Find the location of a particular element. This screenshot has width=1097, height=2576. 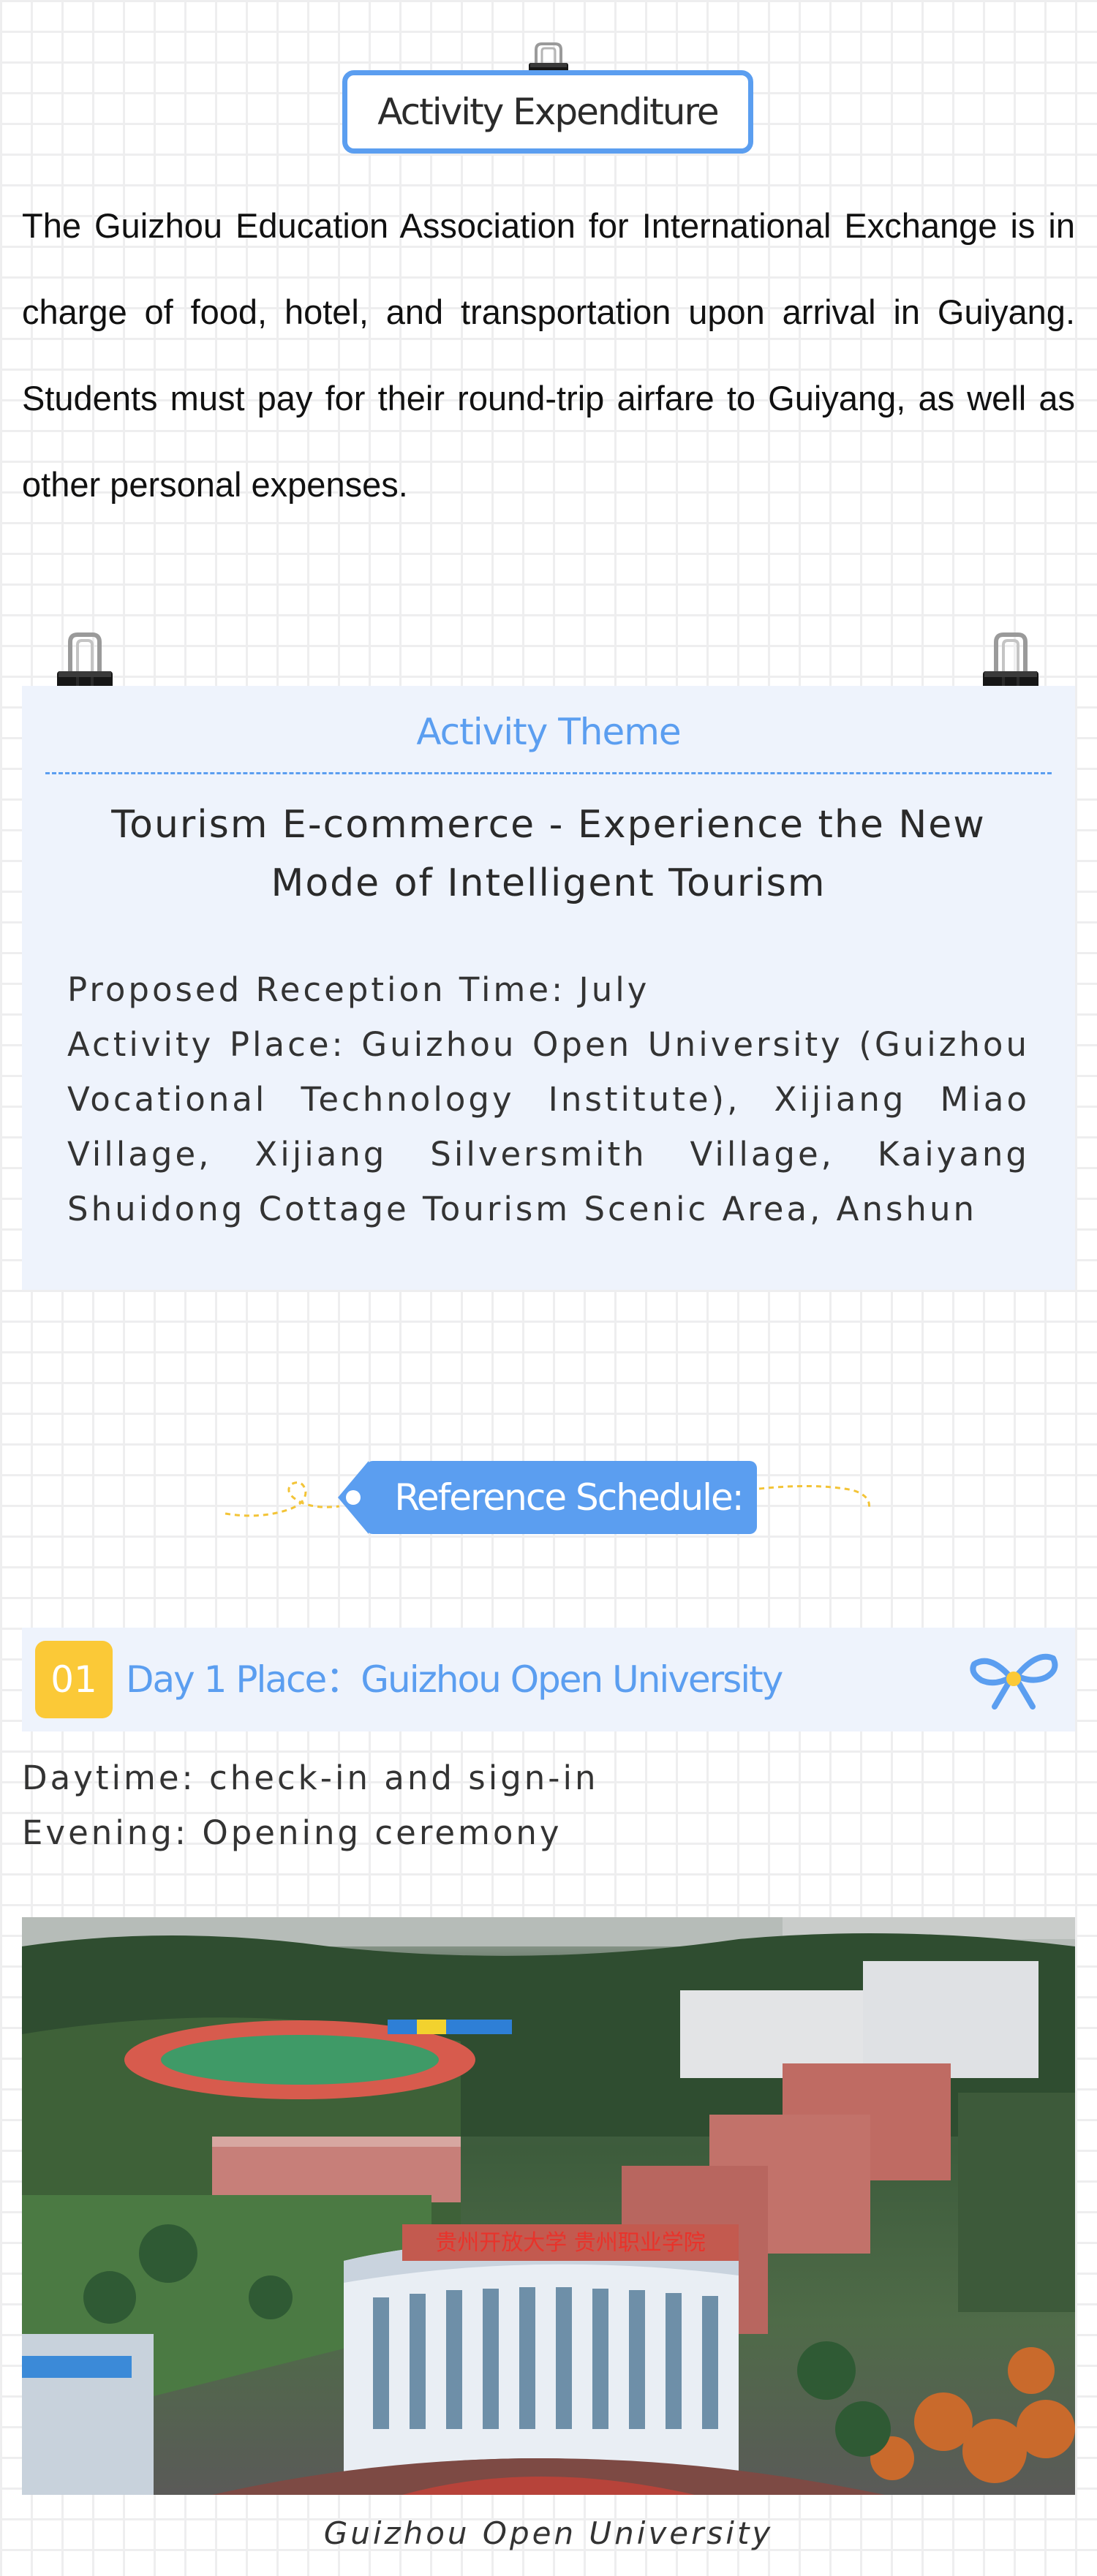

reference-schedule-banner: Reference Schedule: is located at coordinates (561, 1497).